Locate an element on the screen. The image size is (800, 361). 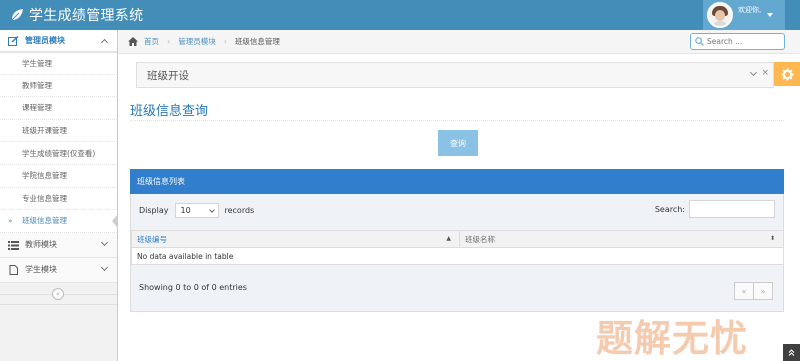
current-mark-icon: » is located at coordinates (10, 221).